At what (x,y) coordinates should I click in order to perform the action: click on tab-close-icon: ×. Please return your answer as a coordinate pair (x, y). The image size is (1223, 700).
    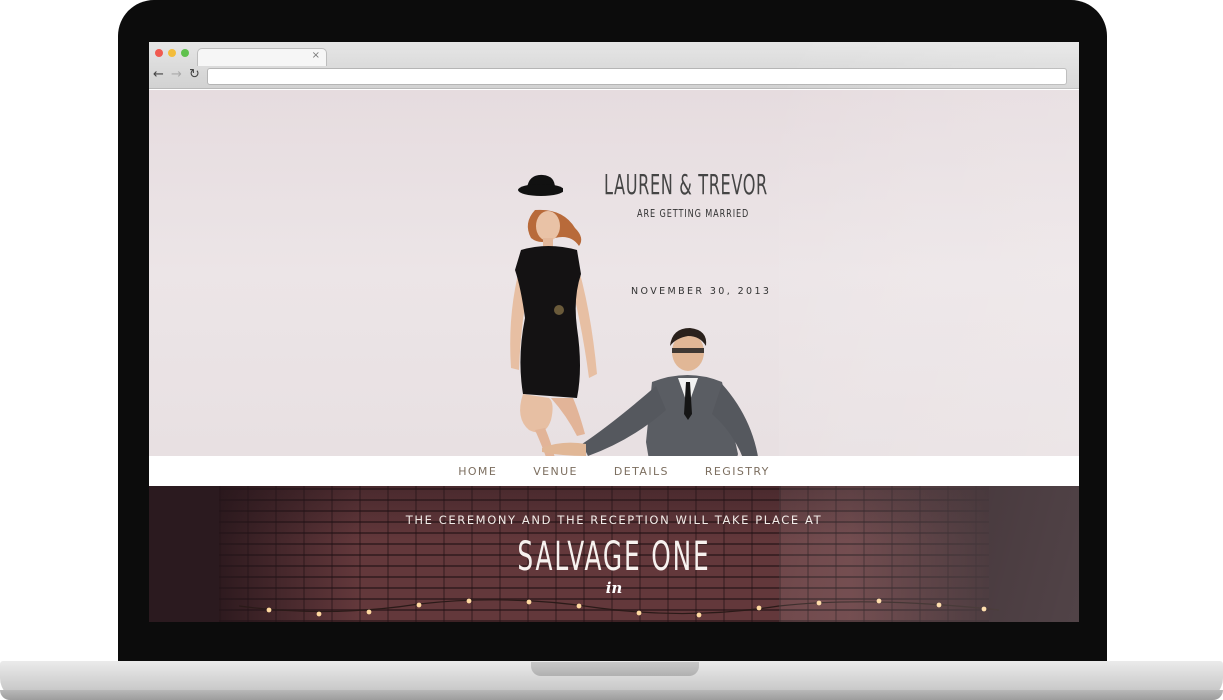
    Looking at the image, I should click on (316, 55).